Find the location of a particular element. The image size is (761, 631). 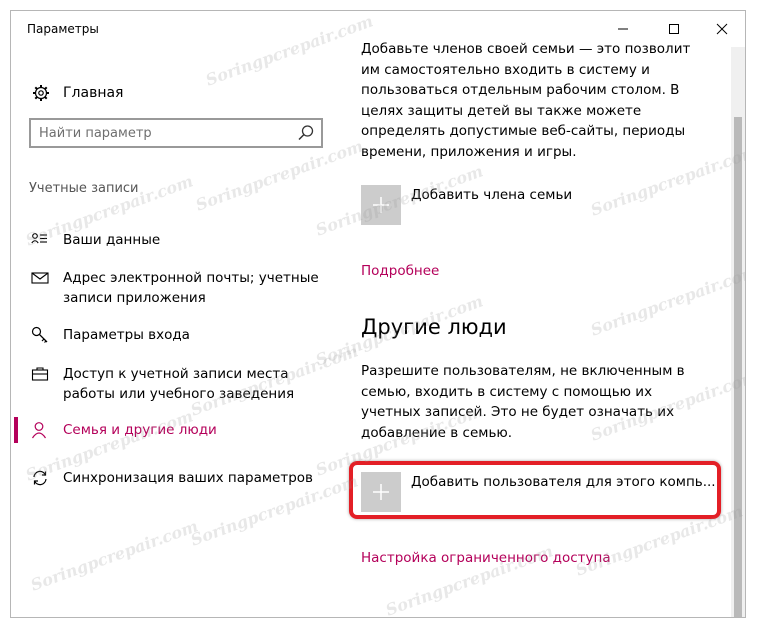

other-people-heading: Другие люди is located at coordinates (434, 327).